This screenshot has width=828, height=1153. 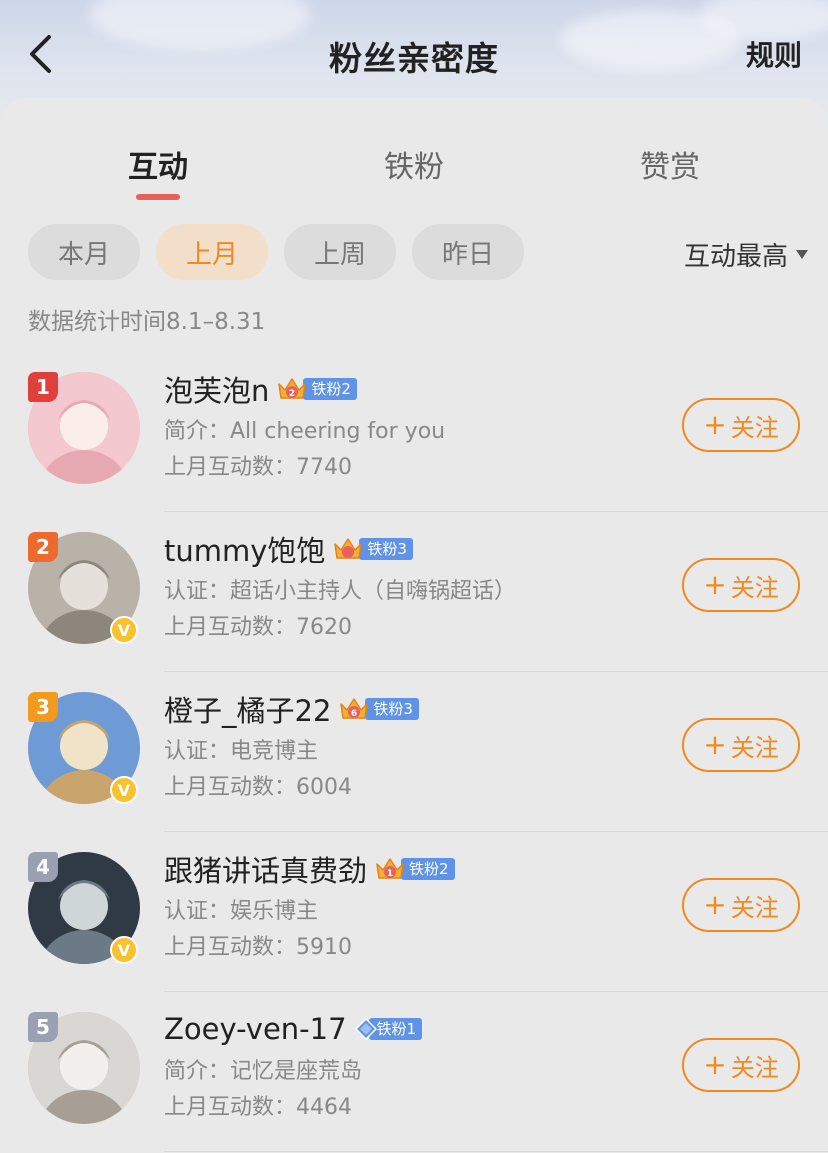 What do you see at coordinates (774, 54) in the screenshot?
I see `rules-link: 规则` at bounding box center [774, 54].